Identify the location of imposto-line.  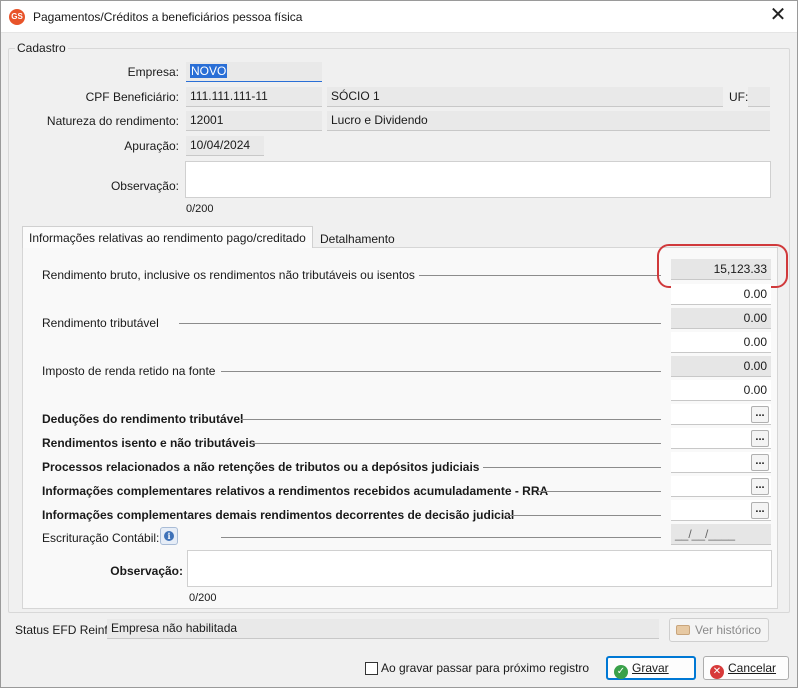
(441, 371).